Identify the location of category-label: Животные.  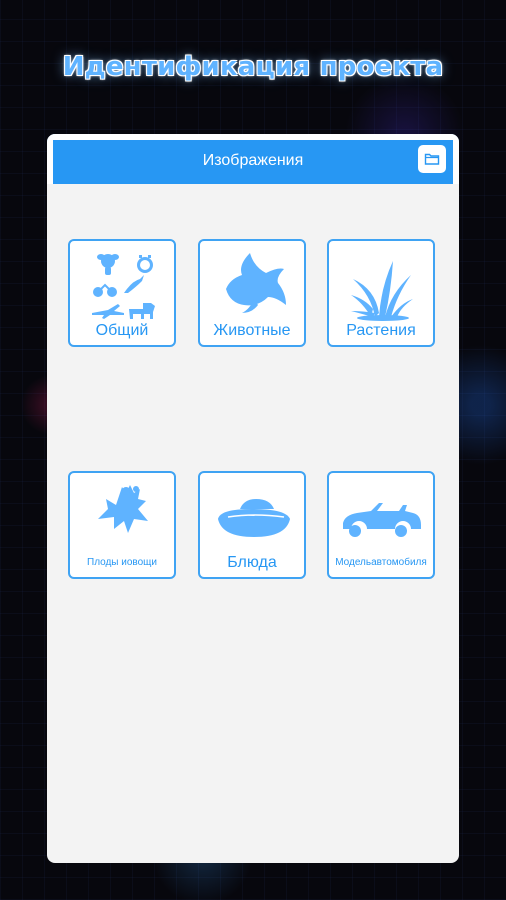
(252, 330).